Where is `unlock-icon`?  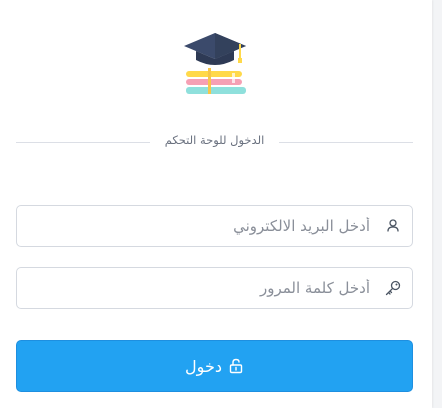
unlock-icon is located at coordinates (236, 366).